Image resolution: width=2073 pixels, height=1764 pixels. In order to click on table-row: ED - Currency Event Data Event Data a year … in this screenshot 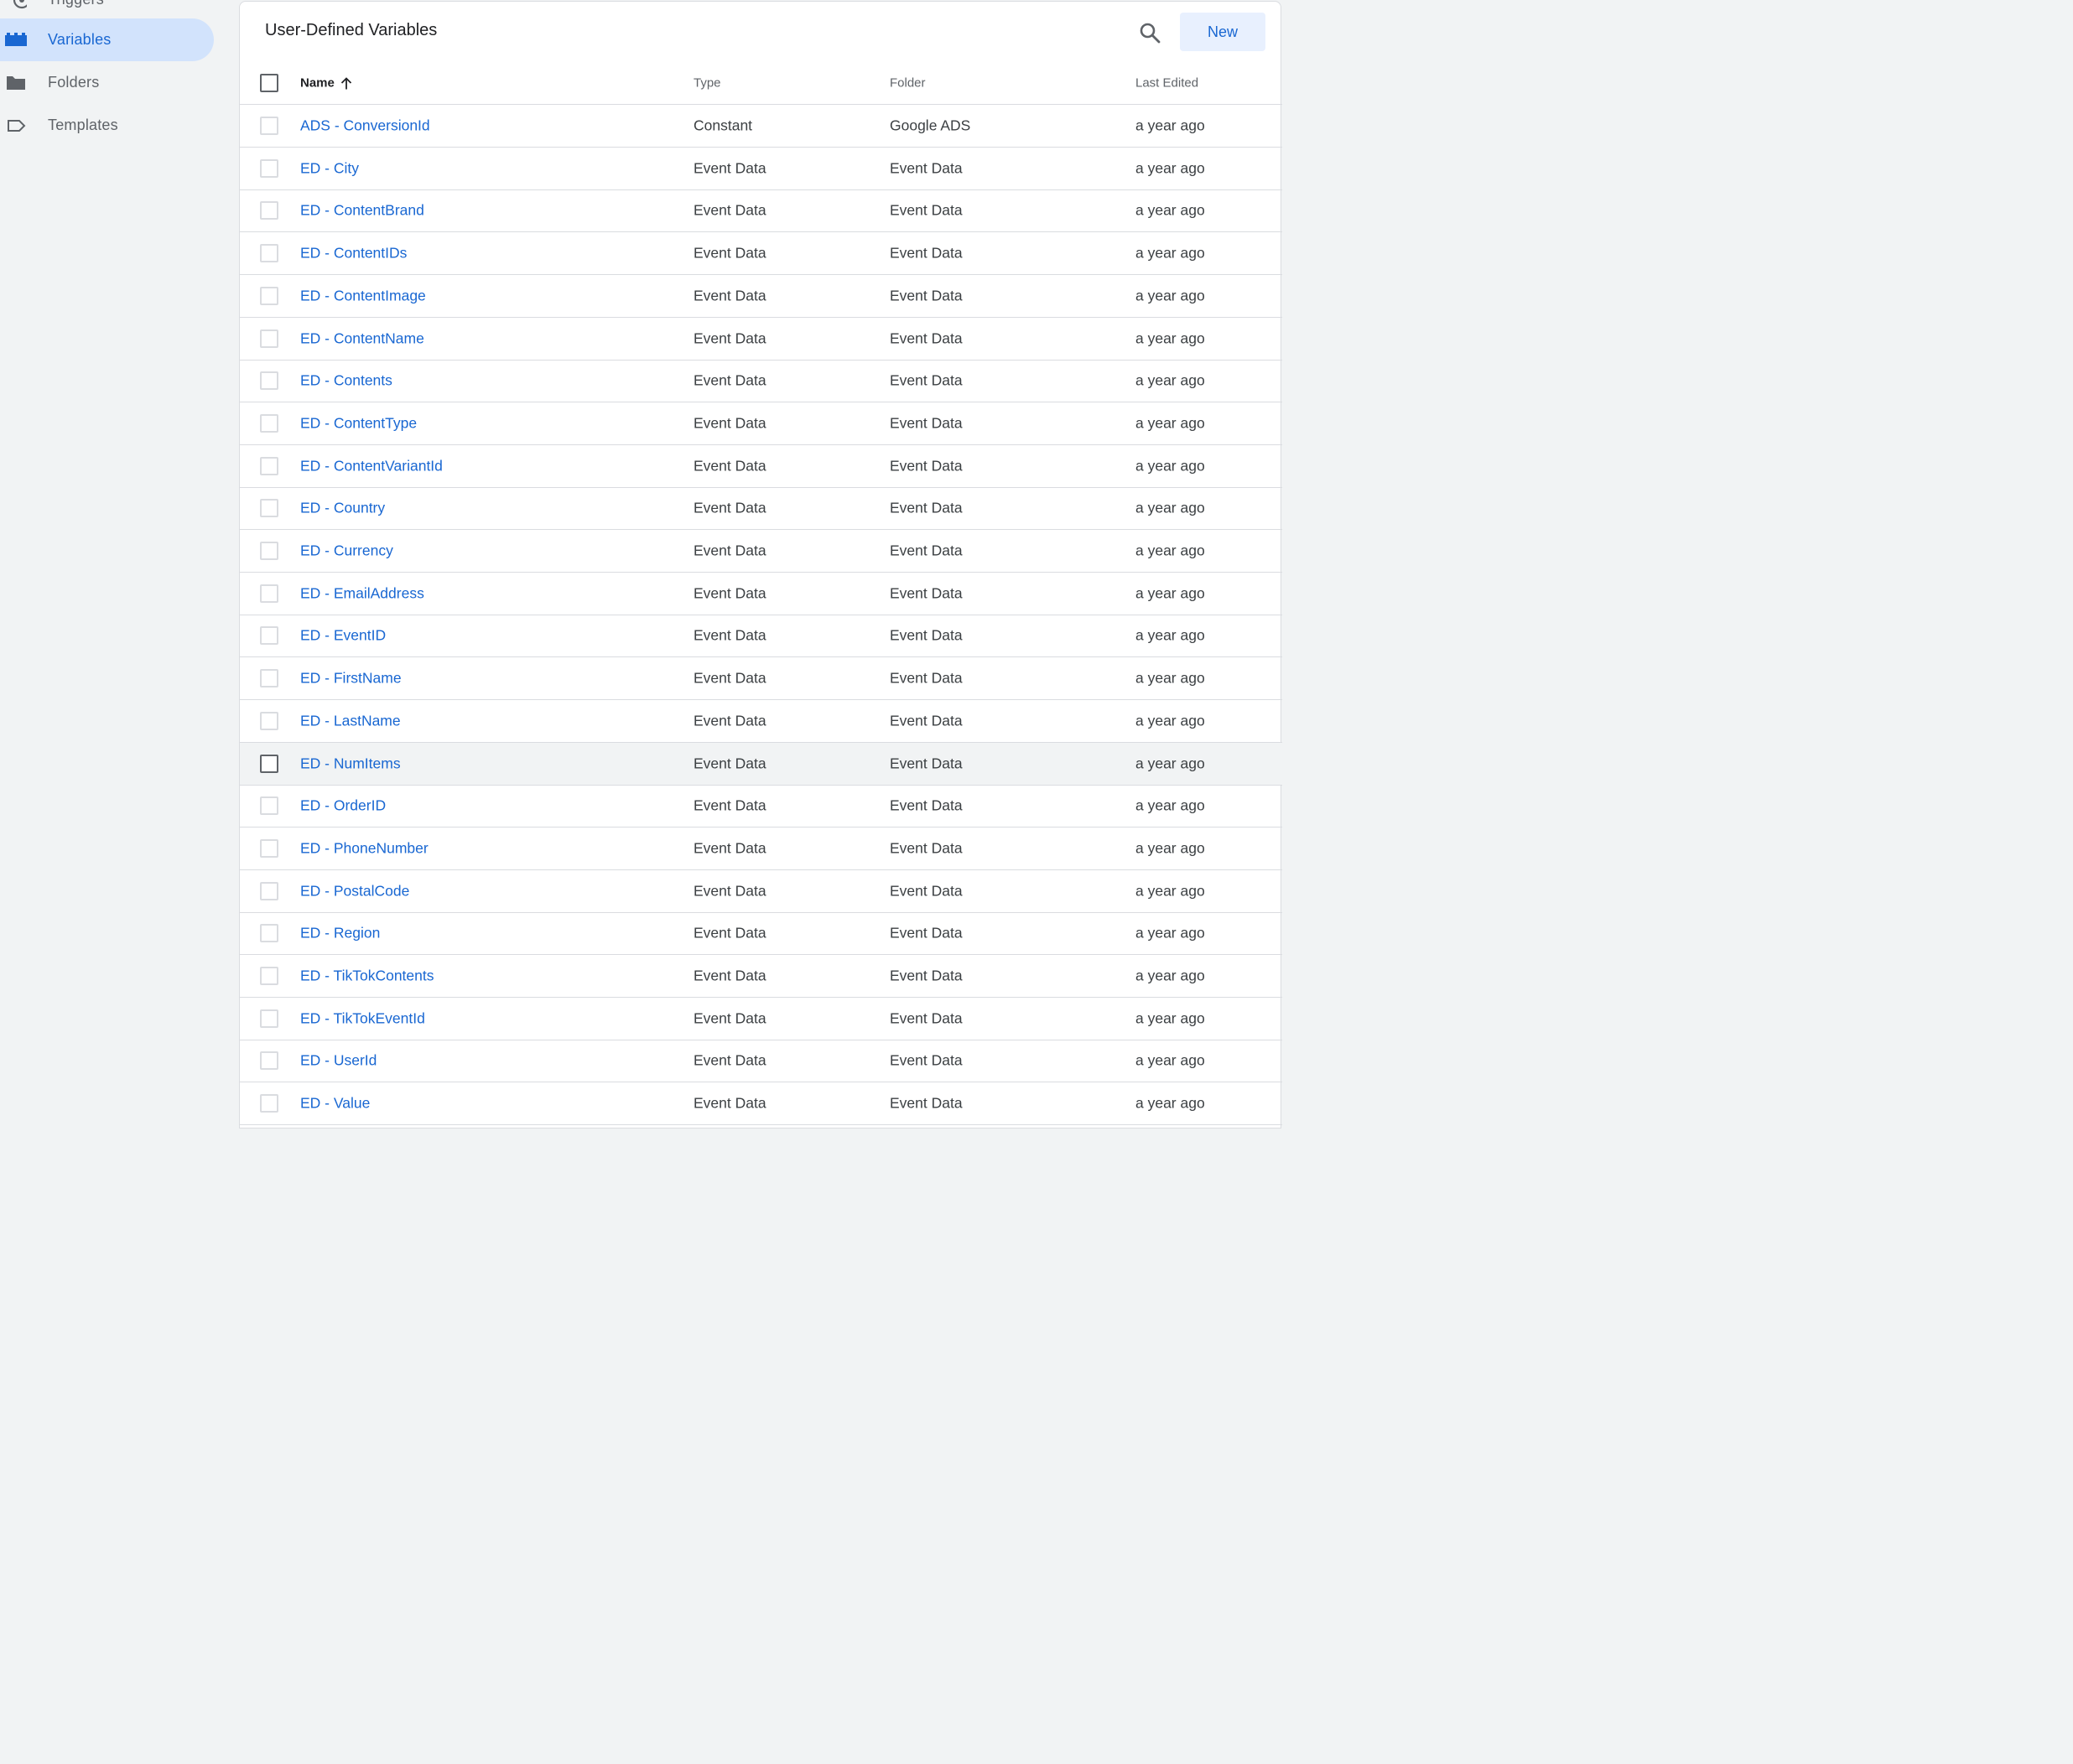, I will do `click(761, 551)`.